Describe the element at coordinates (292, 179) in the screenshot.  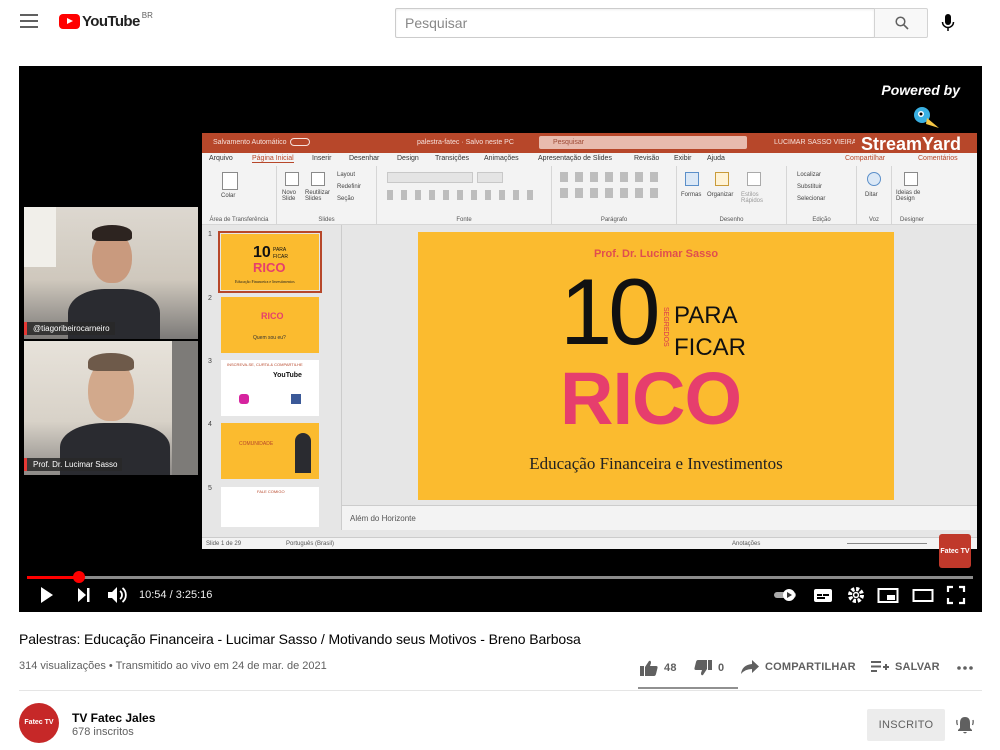
I see `new-slide-icon` at that location.